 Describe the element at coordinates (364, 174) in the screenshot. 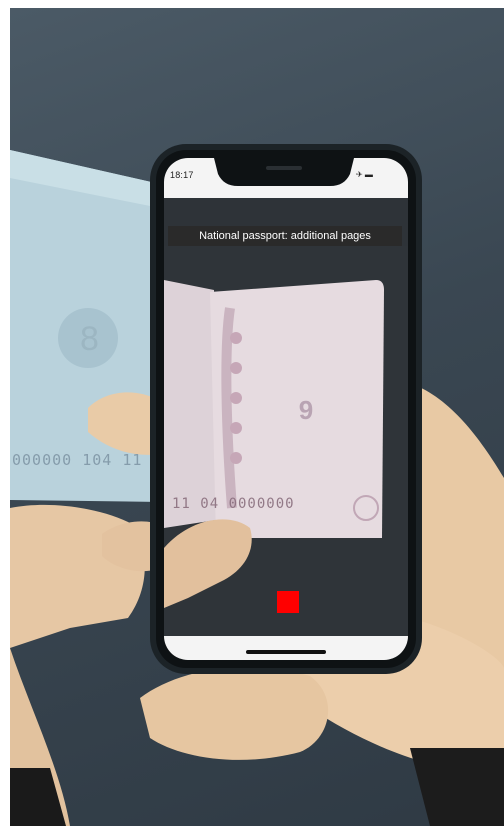

I see `phone-status-icons: ✈ ▬` at that location.